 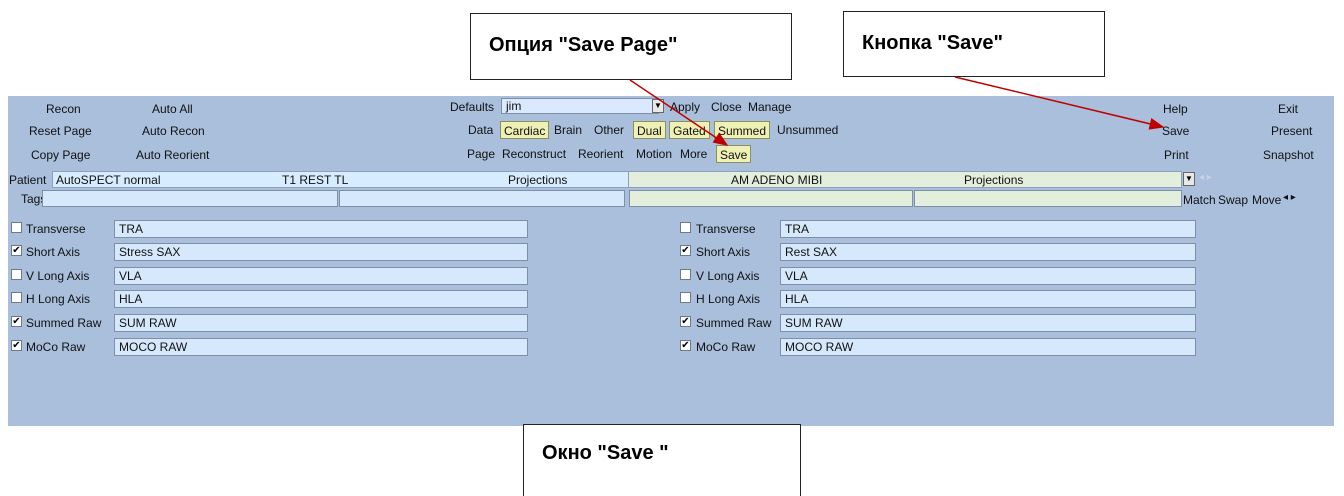 What do you see at coordinates (777, 180) in the screenshot?
I see `patient-study2: AM ADENO MIBI` at bounding box center [777, 180].